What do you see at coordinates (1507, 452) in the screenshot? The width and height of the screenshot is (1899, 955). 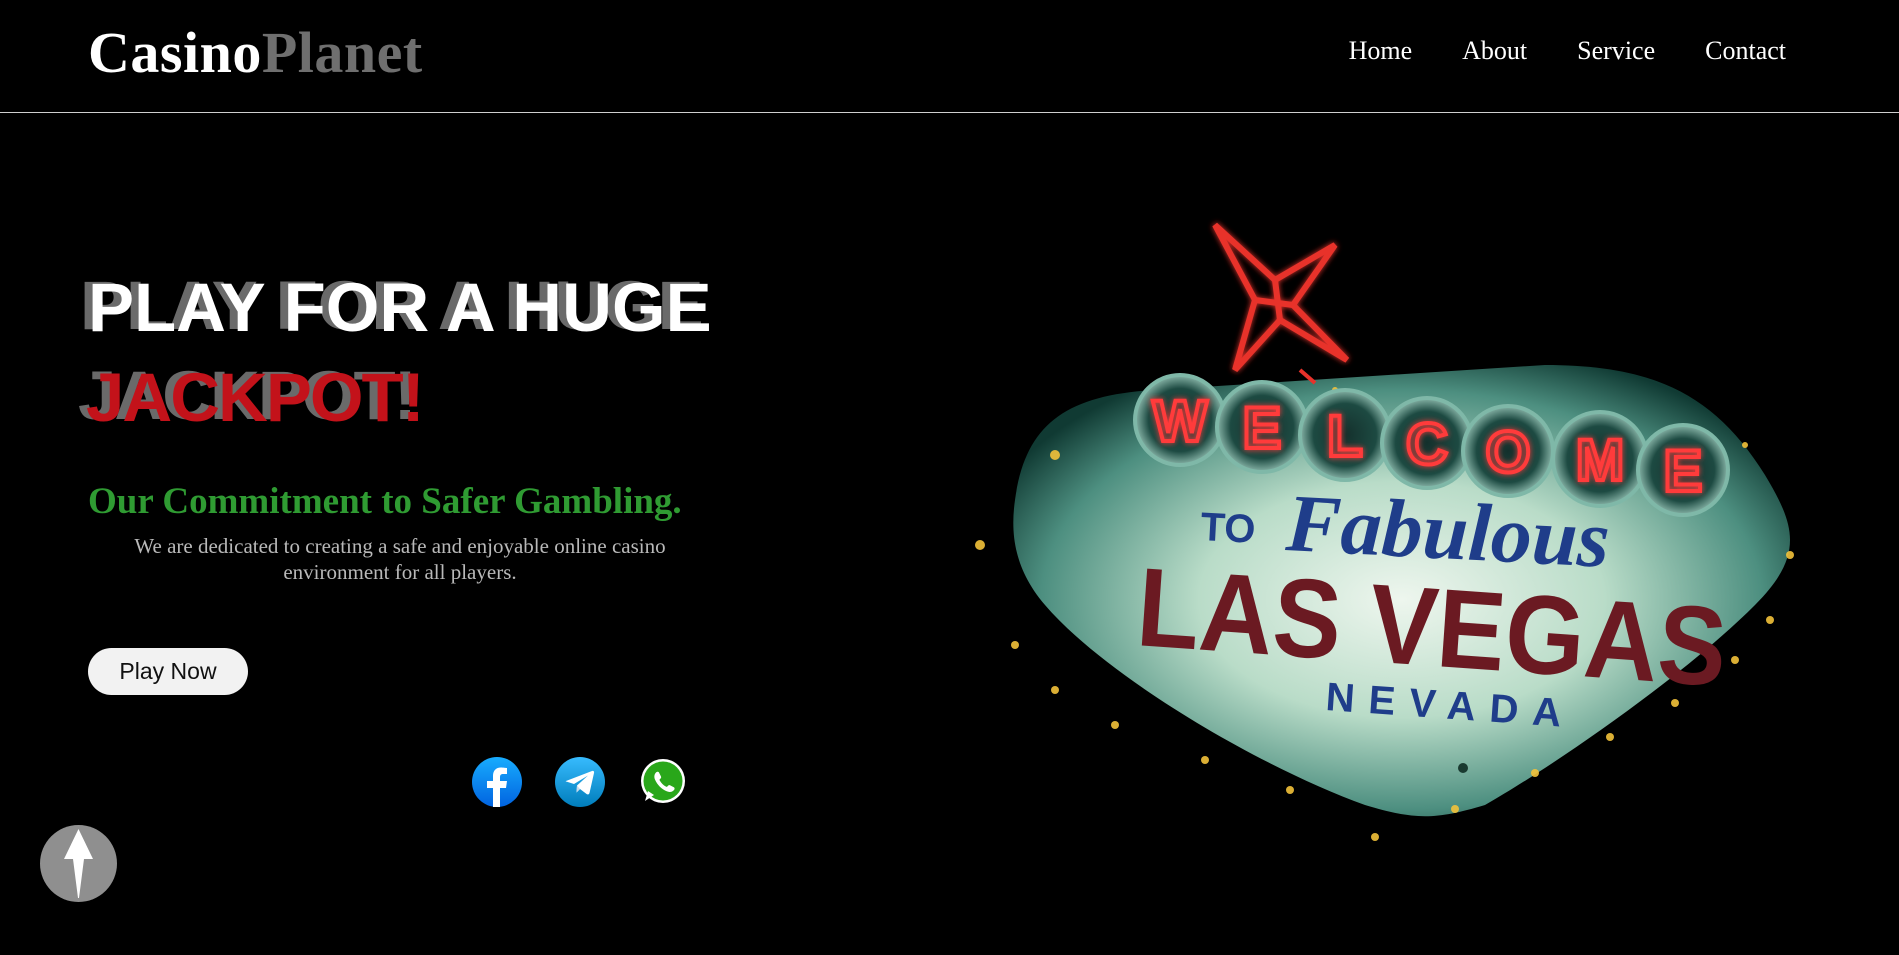 I see `welcome-letter: O` at bounding box center [1507, 452].